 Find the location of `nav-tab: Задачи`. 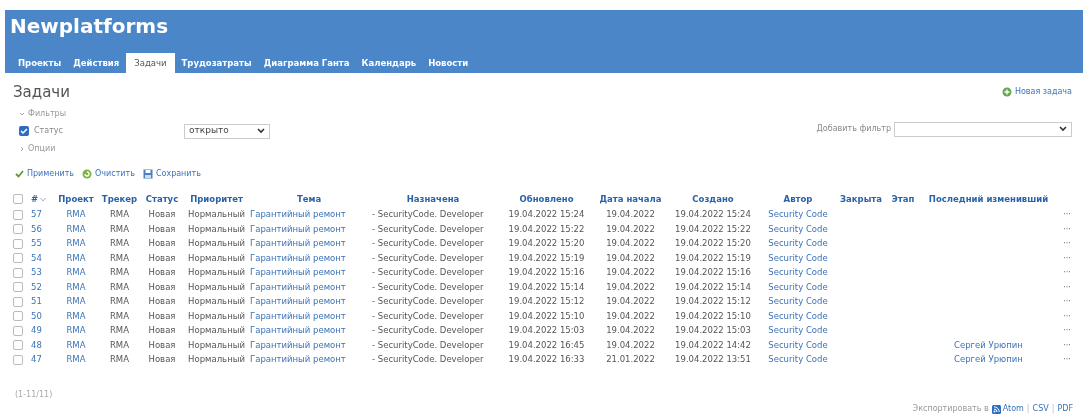

nav-tab: Задачи is located at coordinates (150, 63).